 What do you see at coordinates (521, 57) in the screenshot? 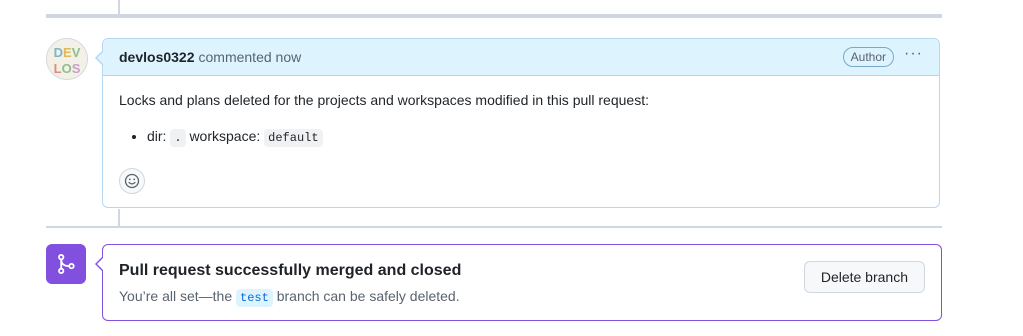
I see `comment-header: devlos0322 commented now Author ···` at bounding box center [521, 57].